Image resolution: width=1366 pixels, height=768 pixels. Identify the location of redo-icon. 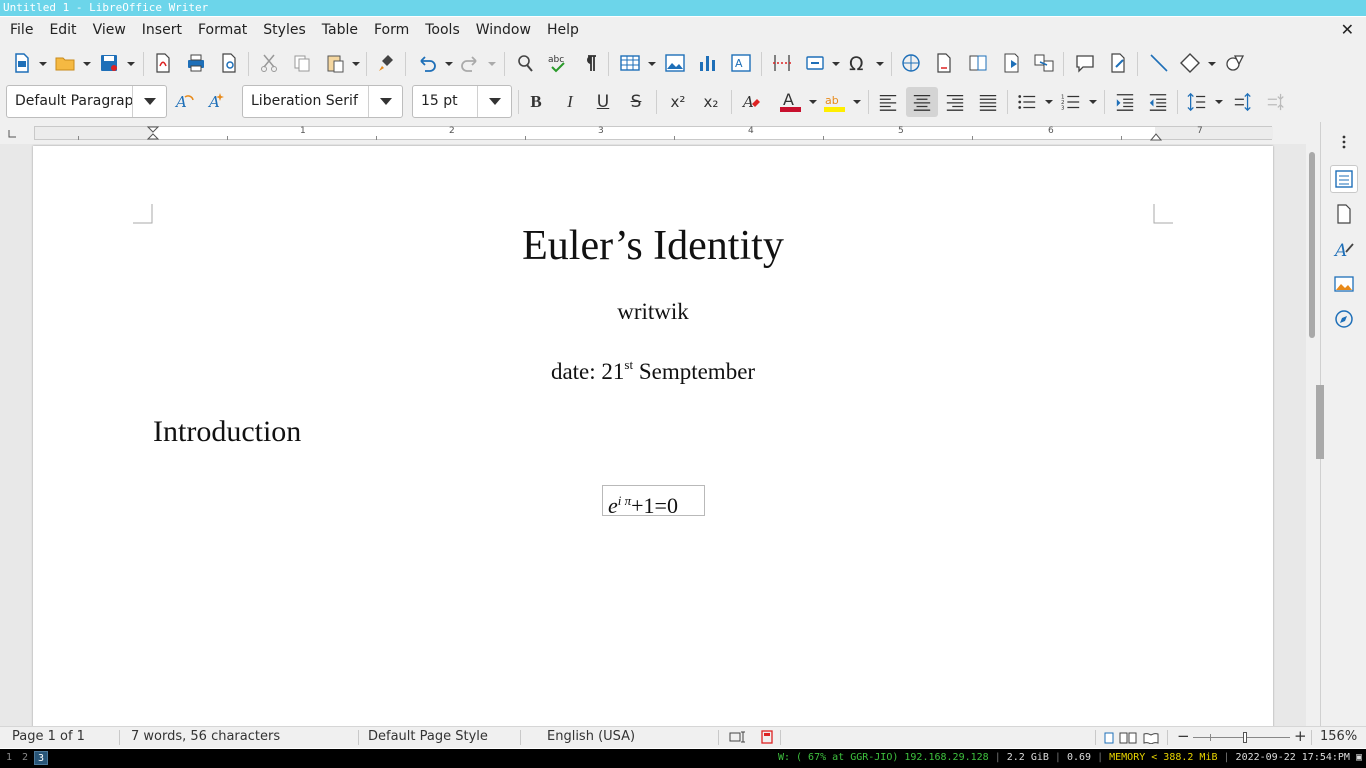
(470, 63).